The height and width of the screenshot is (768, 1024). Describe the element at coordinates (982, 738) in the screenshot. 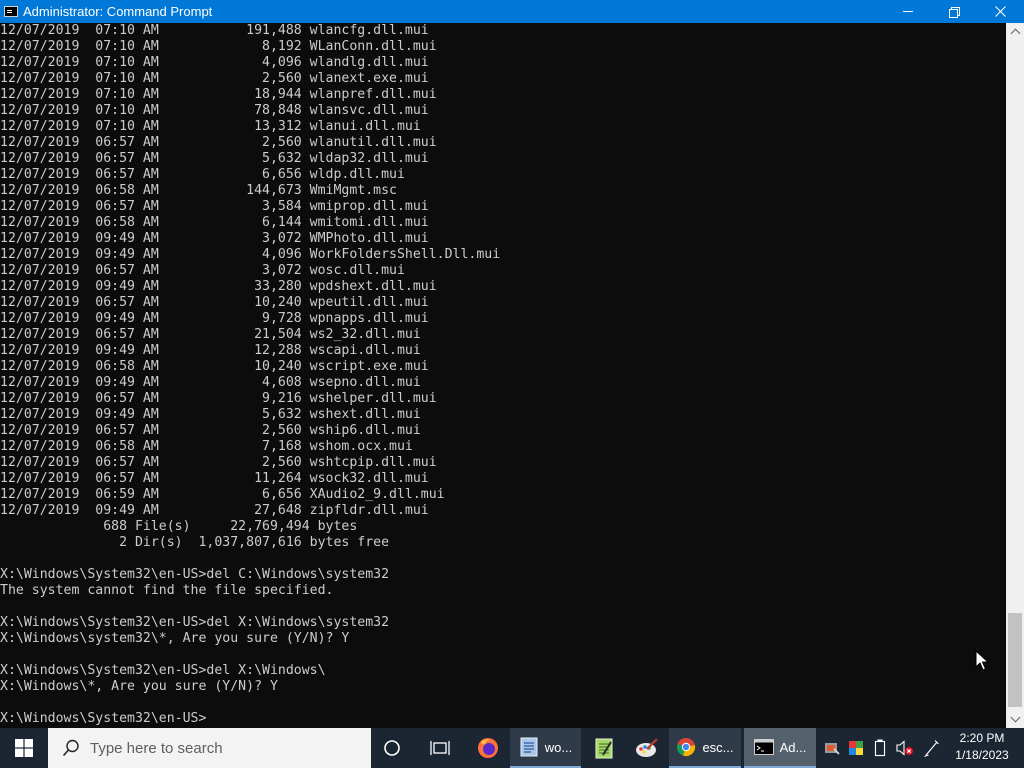

I see `clock-time: 2:20 PM` at that location.